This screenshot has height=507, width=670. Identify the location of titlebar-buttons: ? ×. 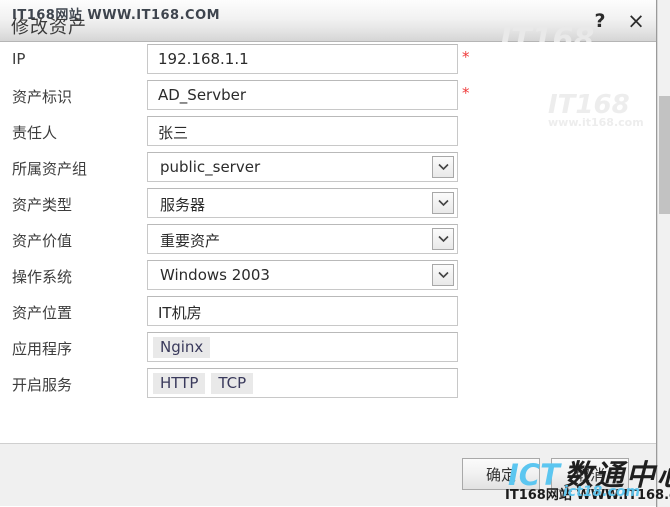
(618, 21).